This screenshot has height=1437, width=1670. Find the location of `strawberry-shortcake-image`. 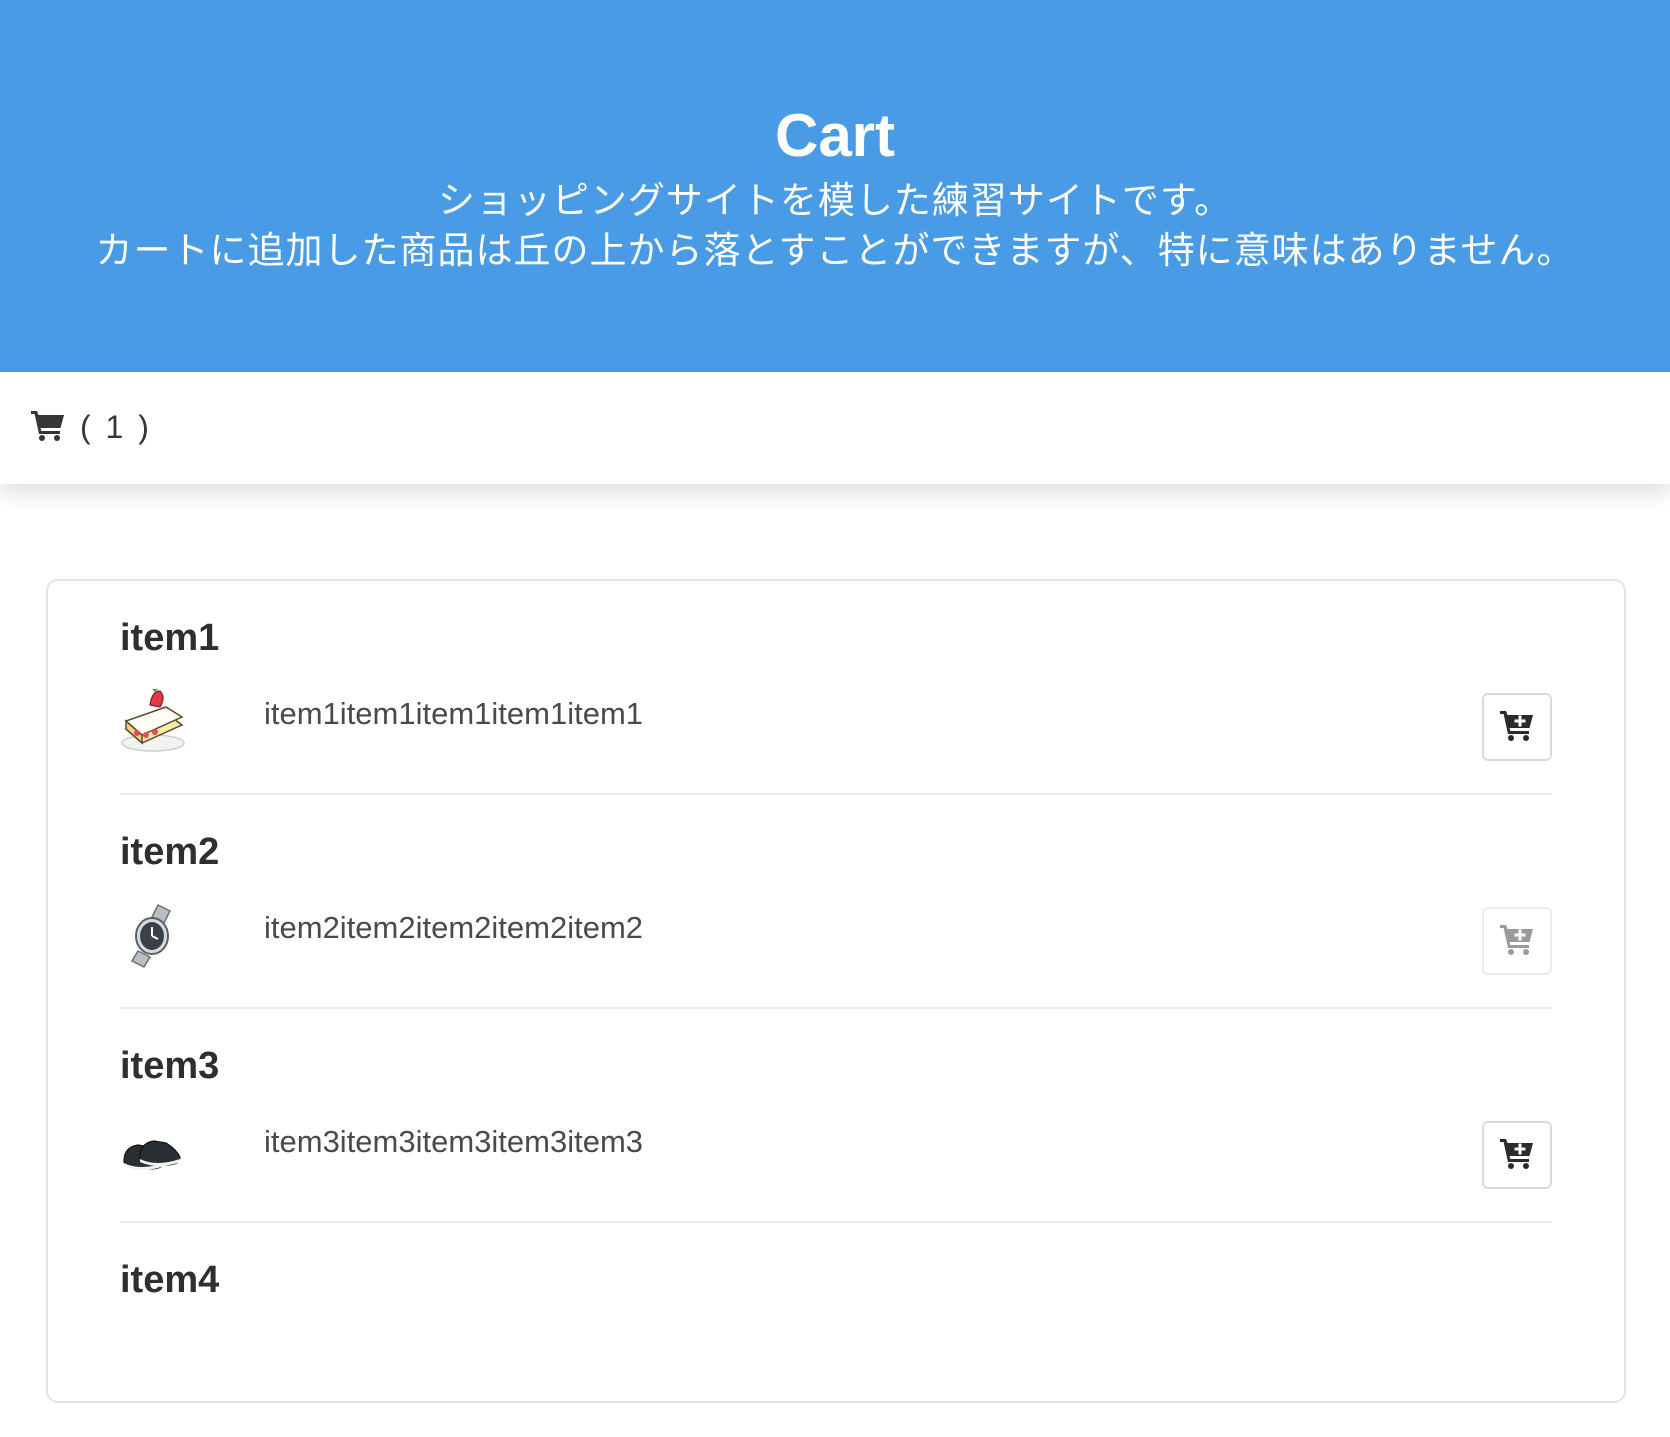

strawberry-shortcake-image is located at coordinates (153, 722).